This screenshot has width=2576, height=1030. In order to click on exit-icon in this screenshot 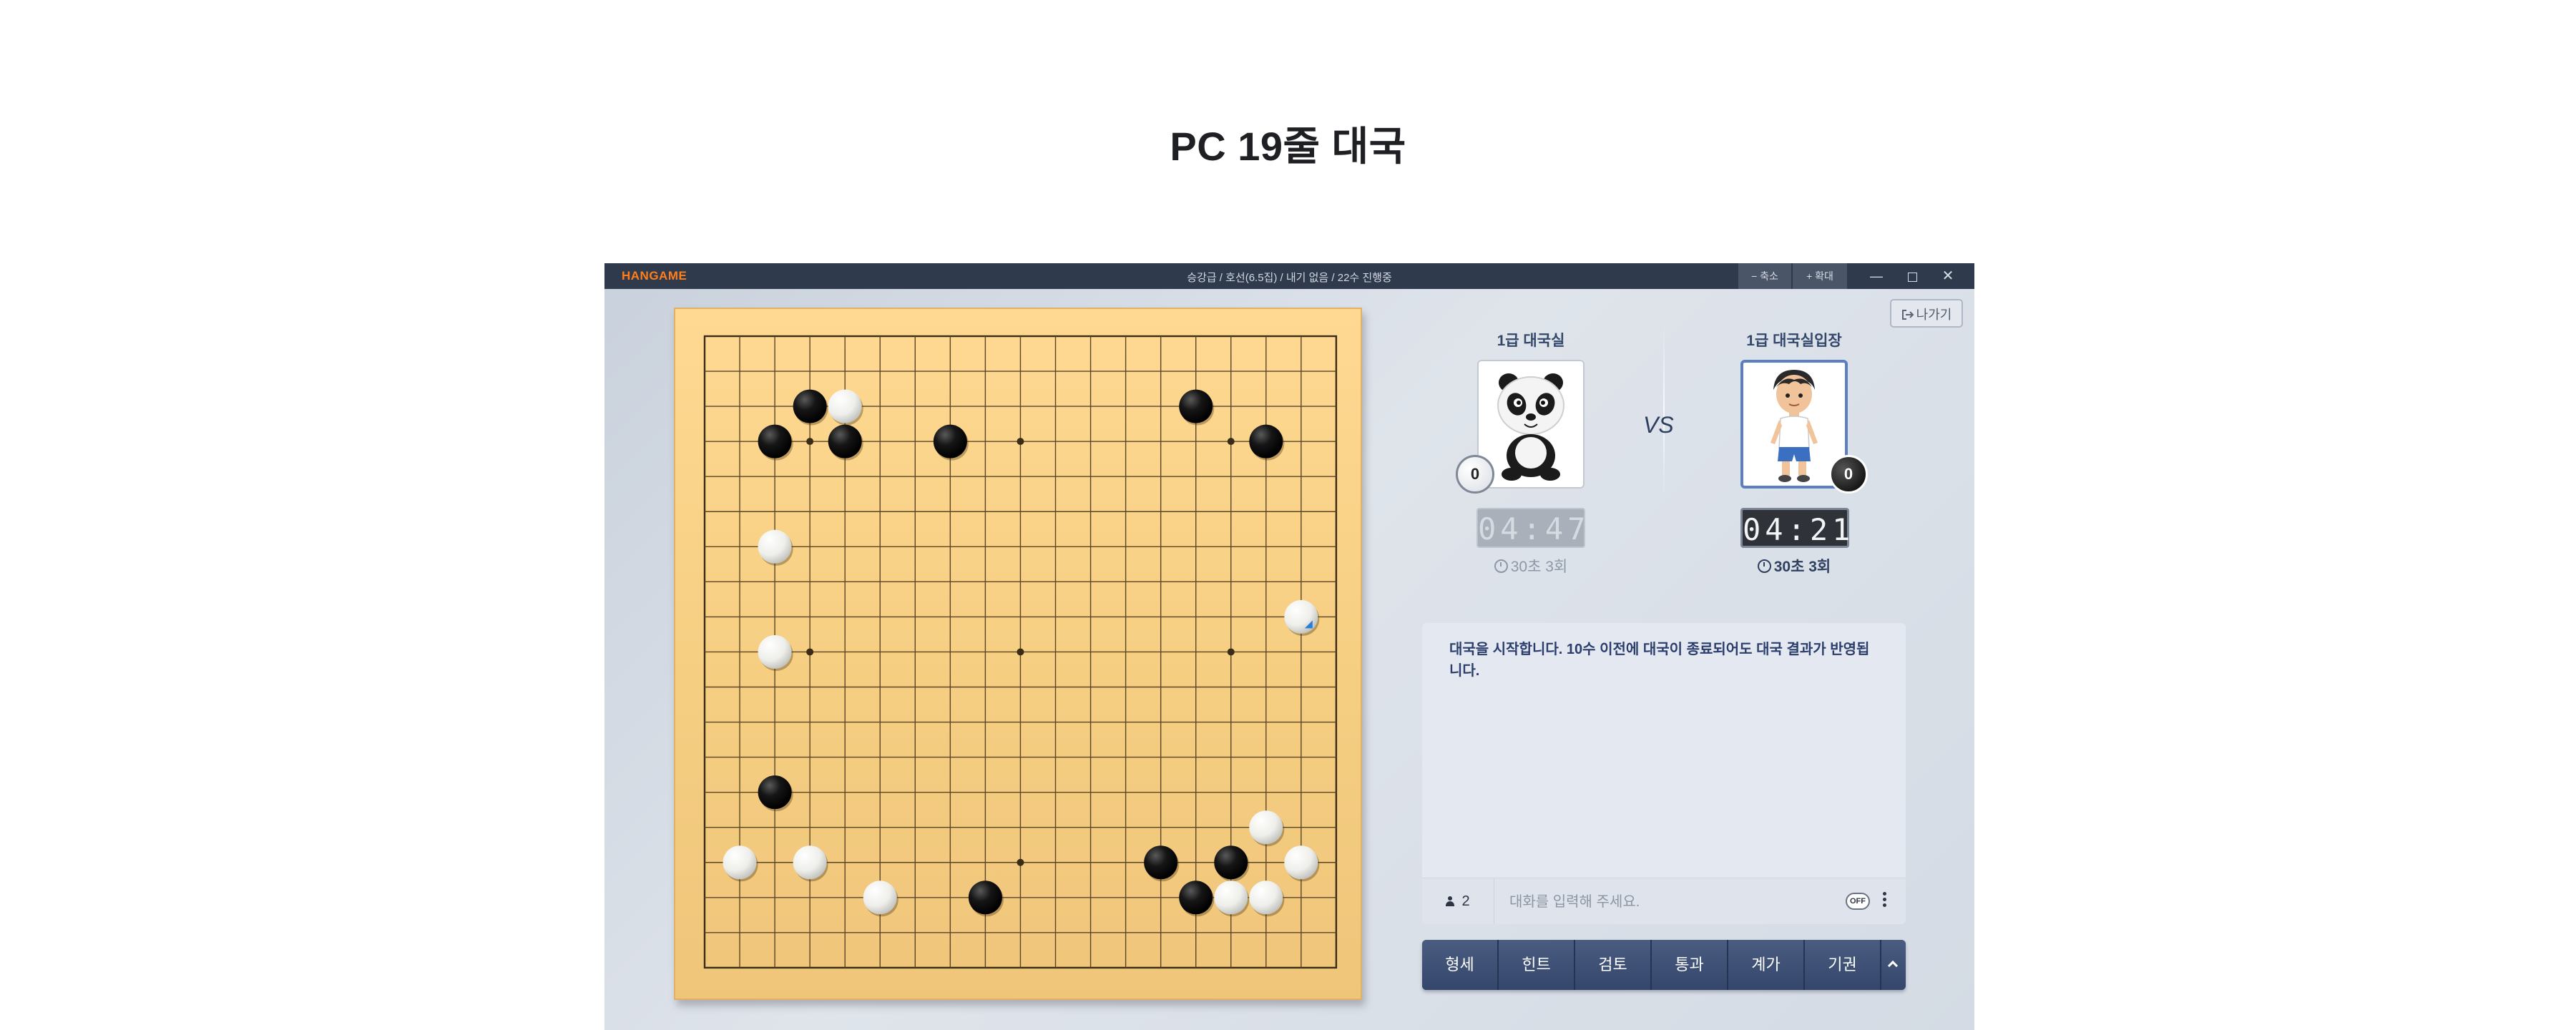, I will do `click(1907, 315)`.